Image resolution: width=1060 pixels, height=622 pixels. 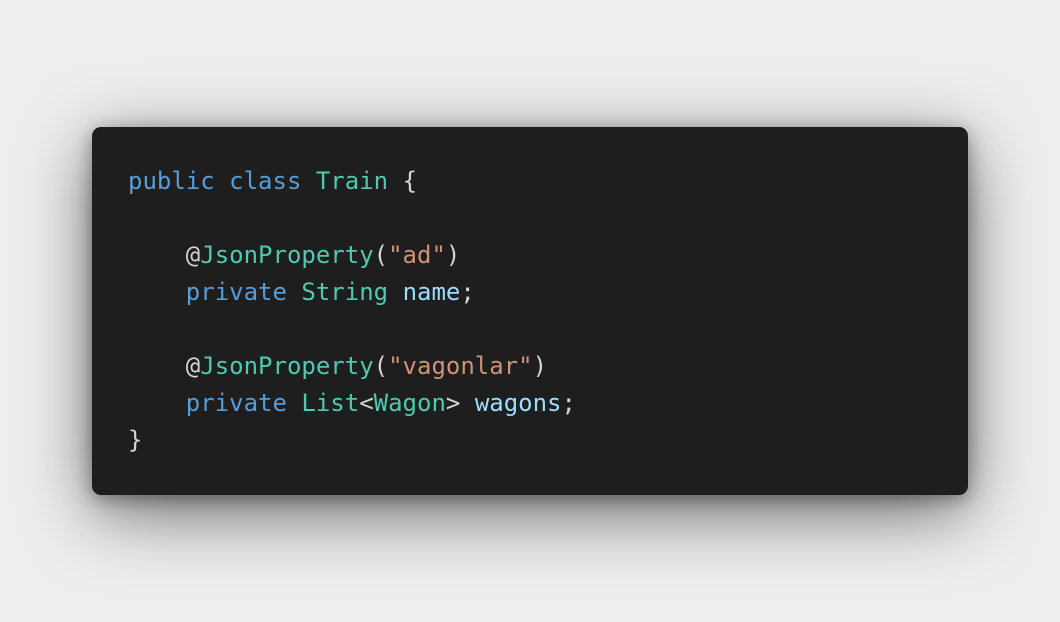 I want to click on code-line-1: public class Train {, so click(x=548, y=181).